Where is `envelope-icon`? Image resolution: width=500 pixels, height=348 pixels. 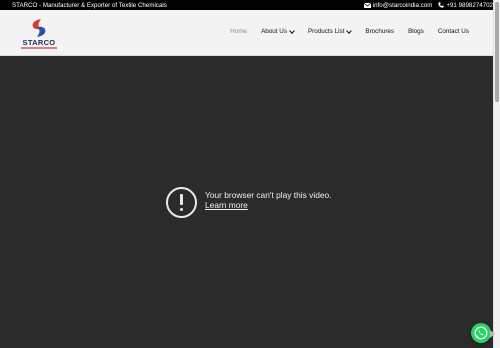 envelope-icon is located at coordinates (367, 5).